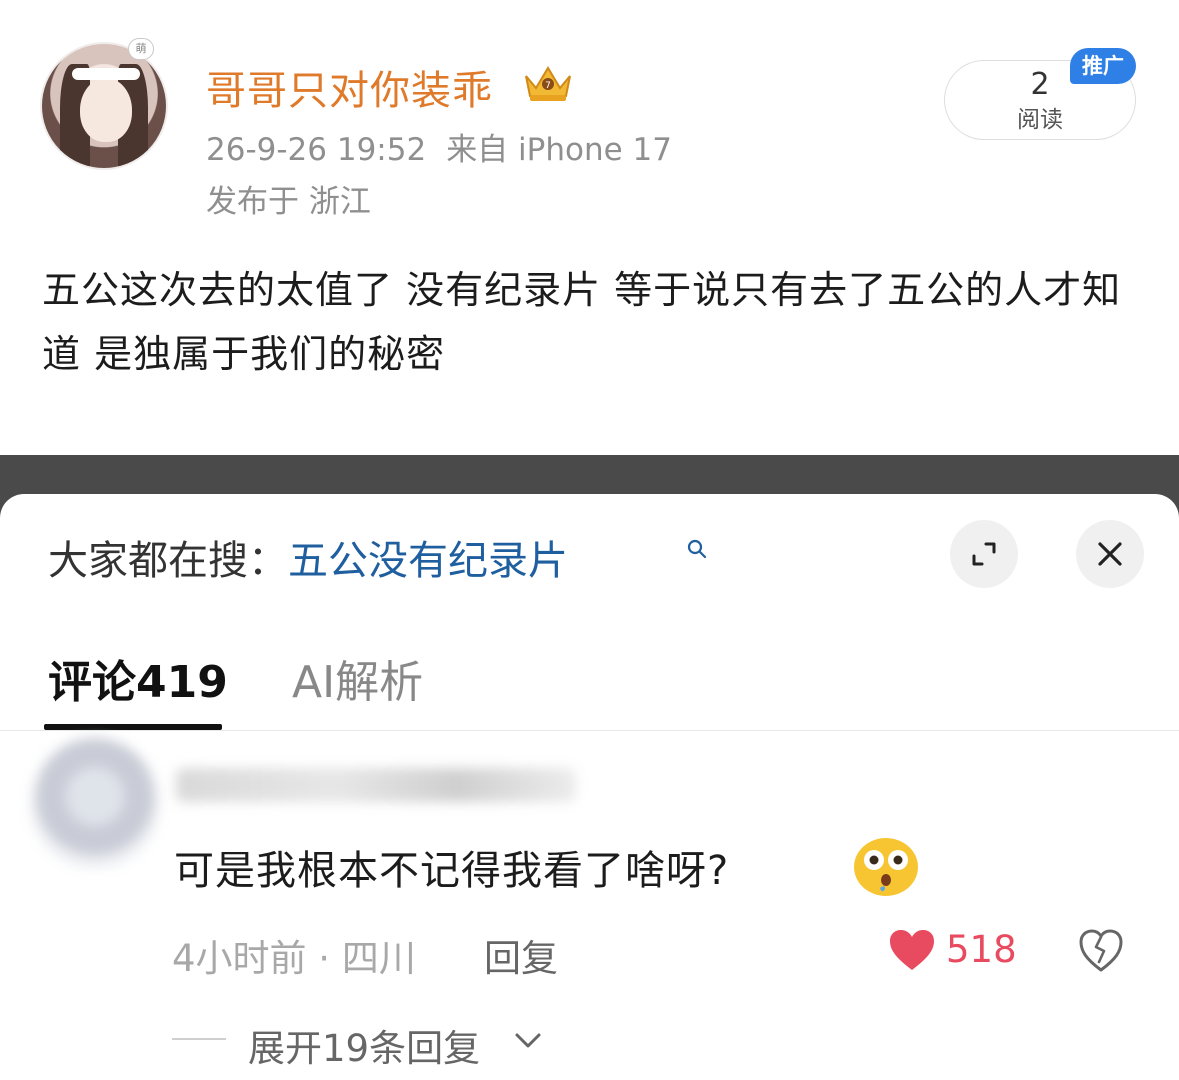 Image resolution: width=1179 pixels, height=1080 pixels. I want to click on tabs-divider, so click(589, 730).